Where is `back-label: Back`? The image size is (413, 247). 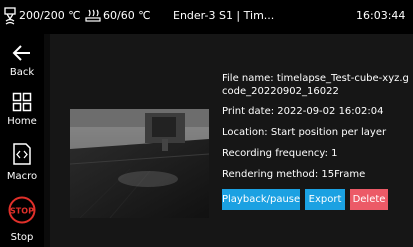
back-label: Back is located at coordinates (22, 72).